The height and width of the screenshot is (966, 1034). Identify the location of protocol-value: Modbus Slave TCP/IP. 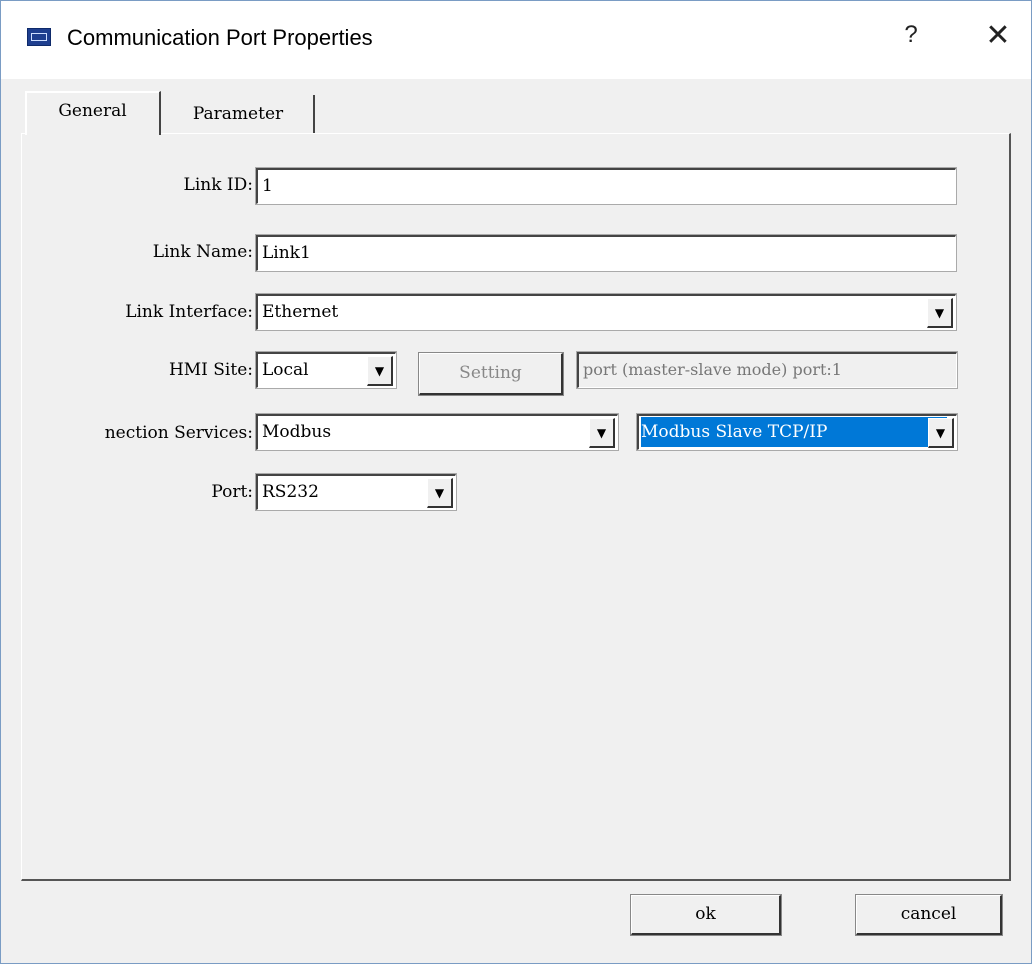
(794, 432).